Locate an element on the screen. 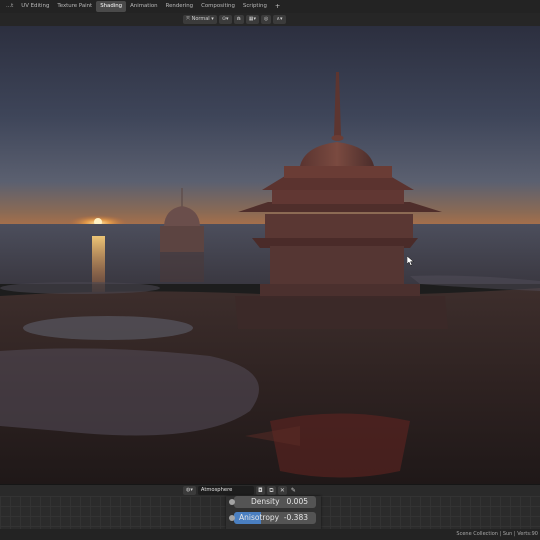  density-socket is located at coordinates (232, 502).